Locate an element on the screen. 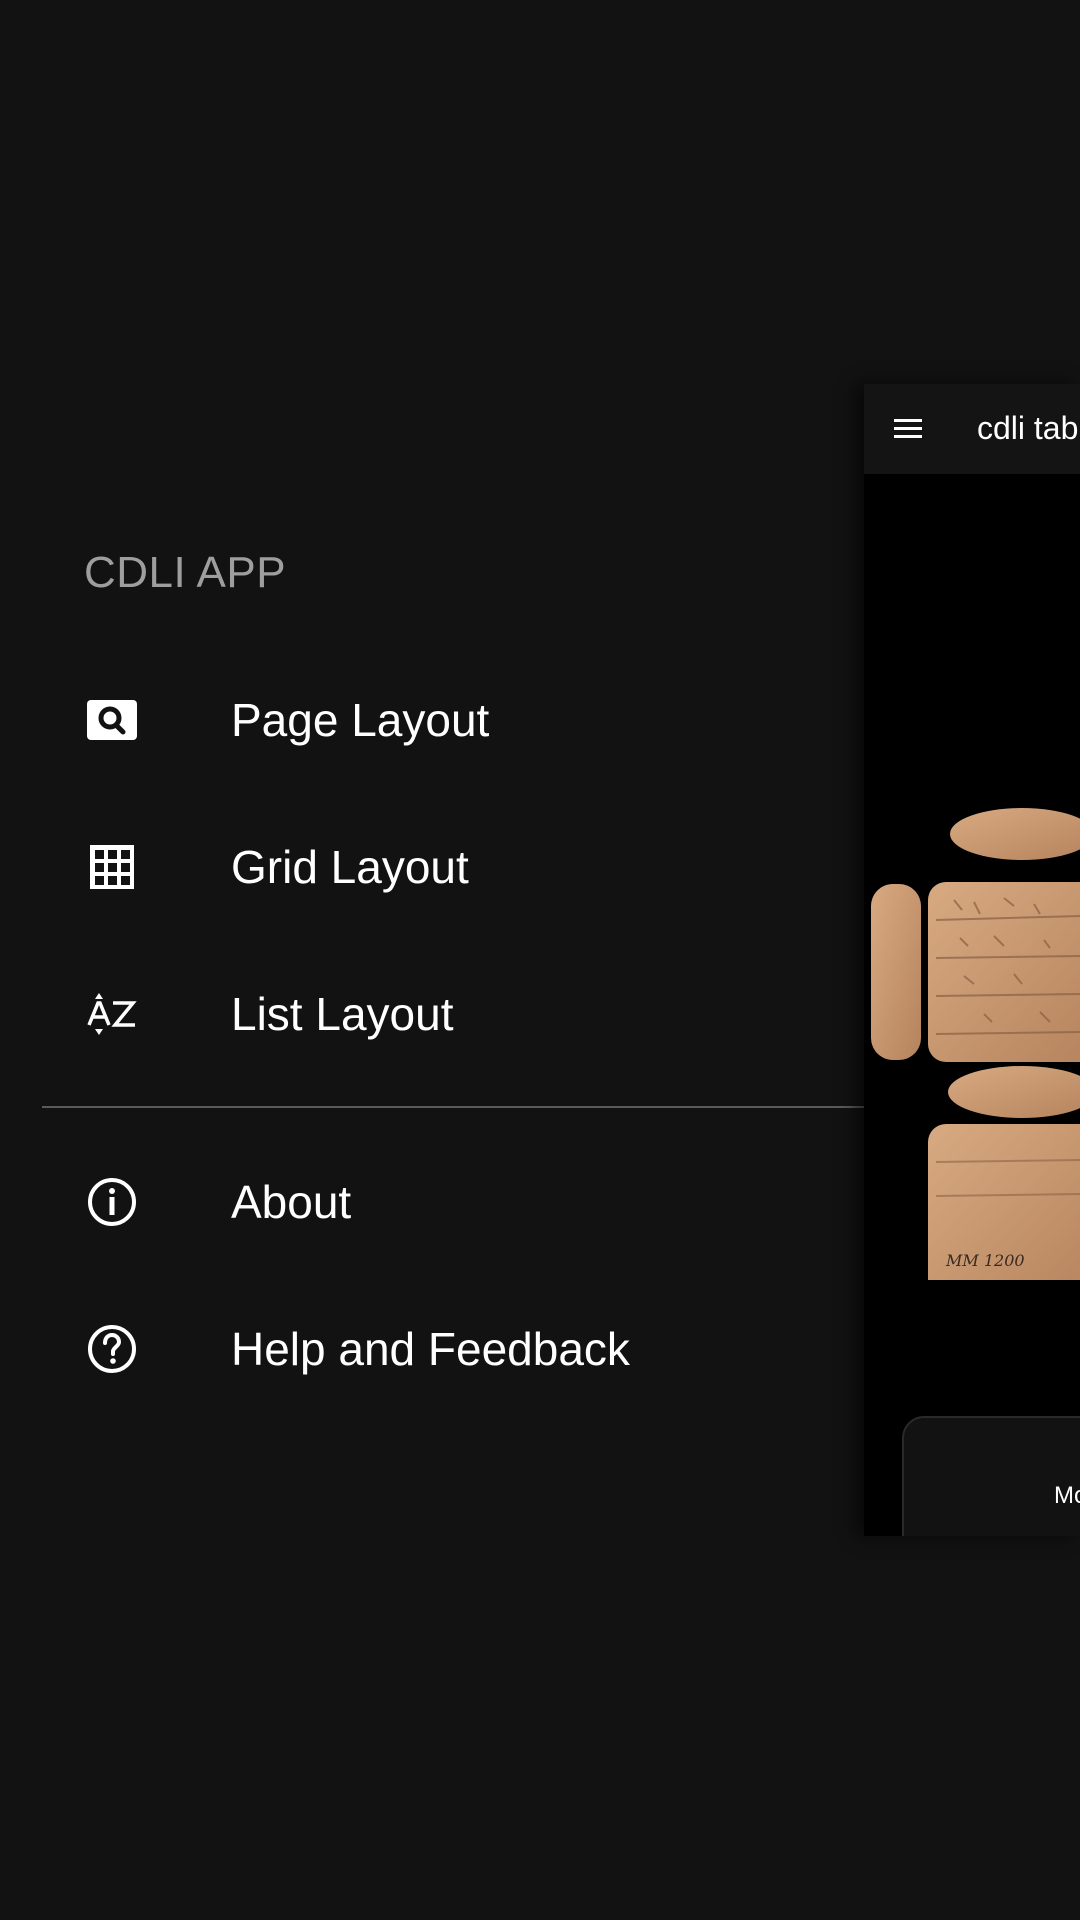 The image size is (1080, 1920). main-content-preview: cdli tab MM 1200 Mo is located at coordinates (972, 960).